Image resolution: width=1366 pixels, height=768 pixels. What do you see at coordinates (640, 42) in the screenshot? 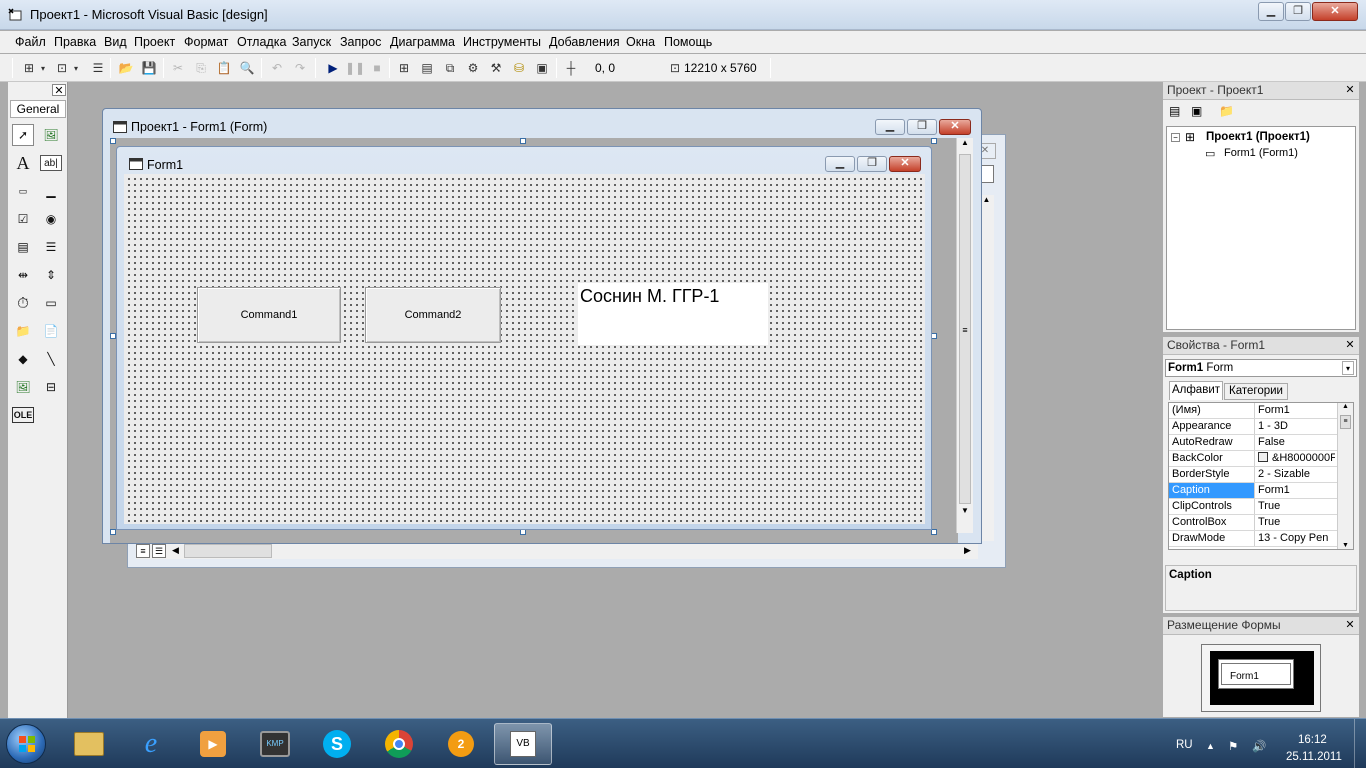
I see `menu-window: Окна` at bounding box center [640, 42].